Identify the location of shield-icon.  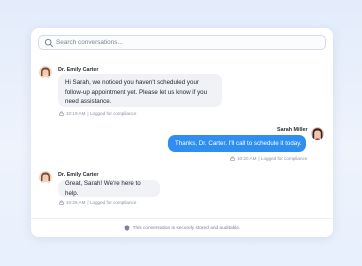
(126, 228).